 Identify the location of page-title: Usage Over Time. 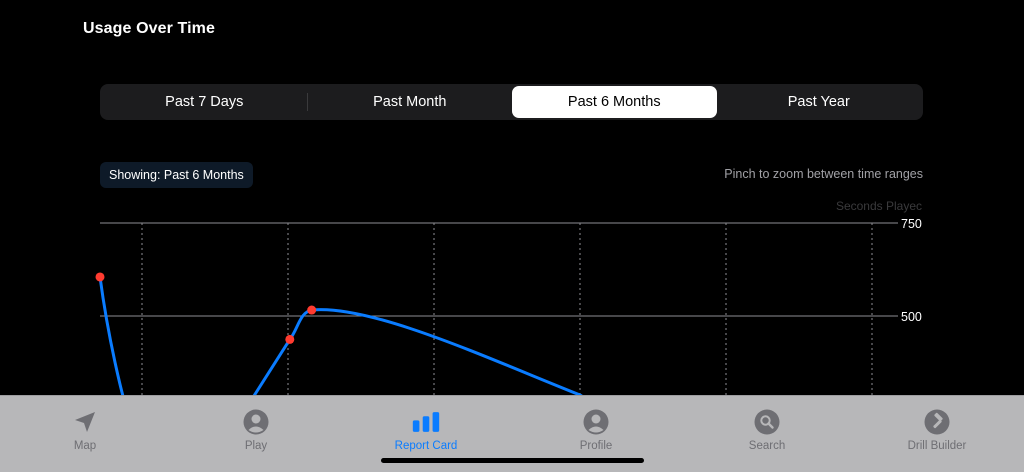
(149, 28).